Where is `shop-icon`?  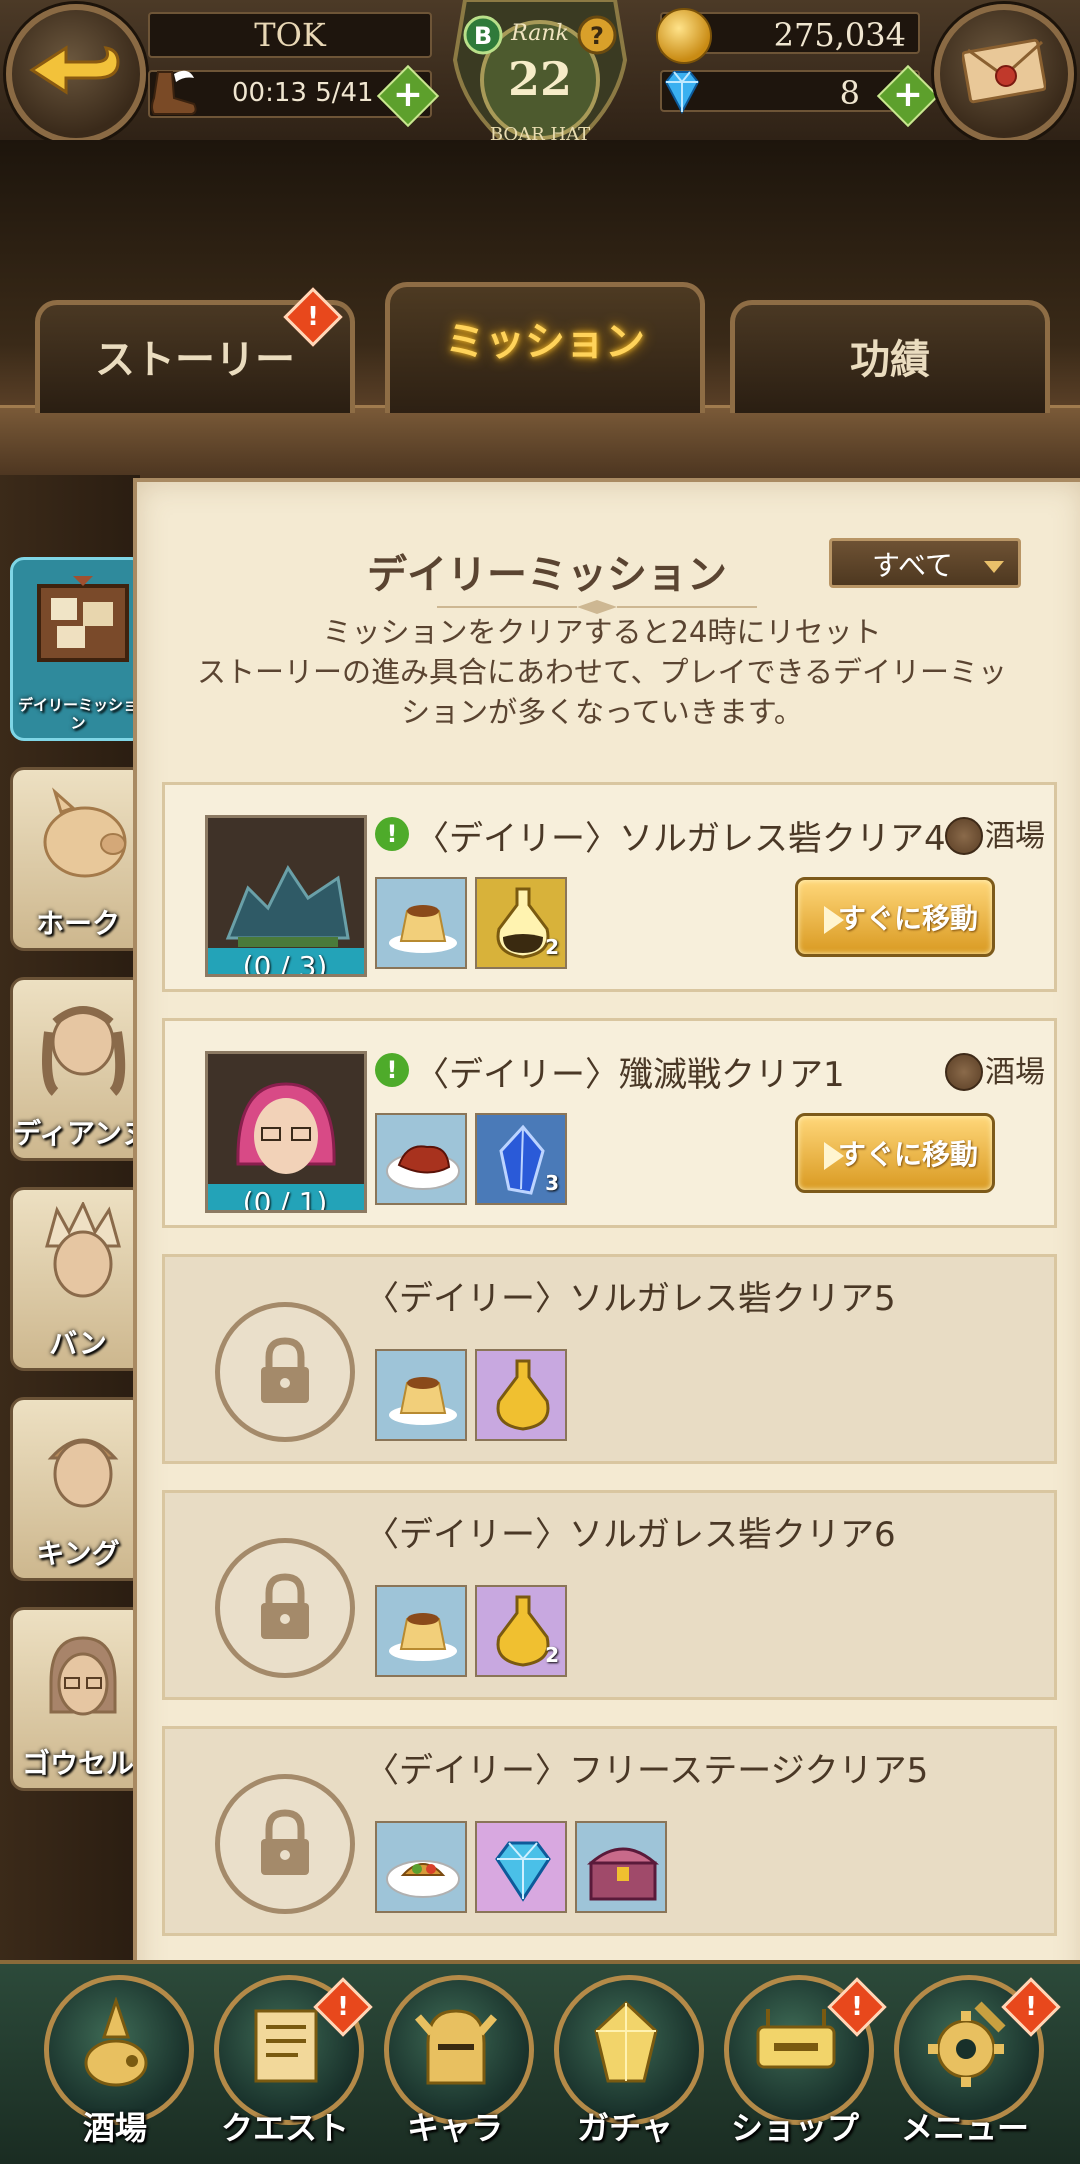
shop-icon is located at coordinates (796, 2039).